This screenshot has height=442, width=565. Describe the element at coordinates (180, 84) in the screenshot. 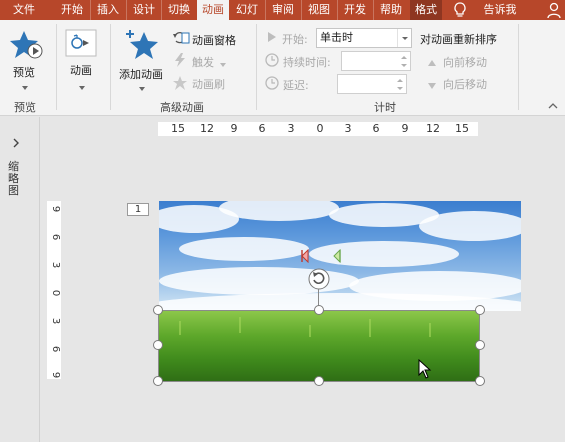

I see `animation-painter-icon` at that location.